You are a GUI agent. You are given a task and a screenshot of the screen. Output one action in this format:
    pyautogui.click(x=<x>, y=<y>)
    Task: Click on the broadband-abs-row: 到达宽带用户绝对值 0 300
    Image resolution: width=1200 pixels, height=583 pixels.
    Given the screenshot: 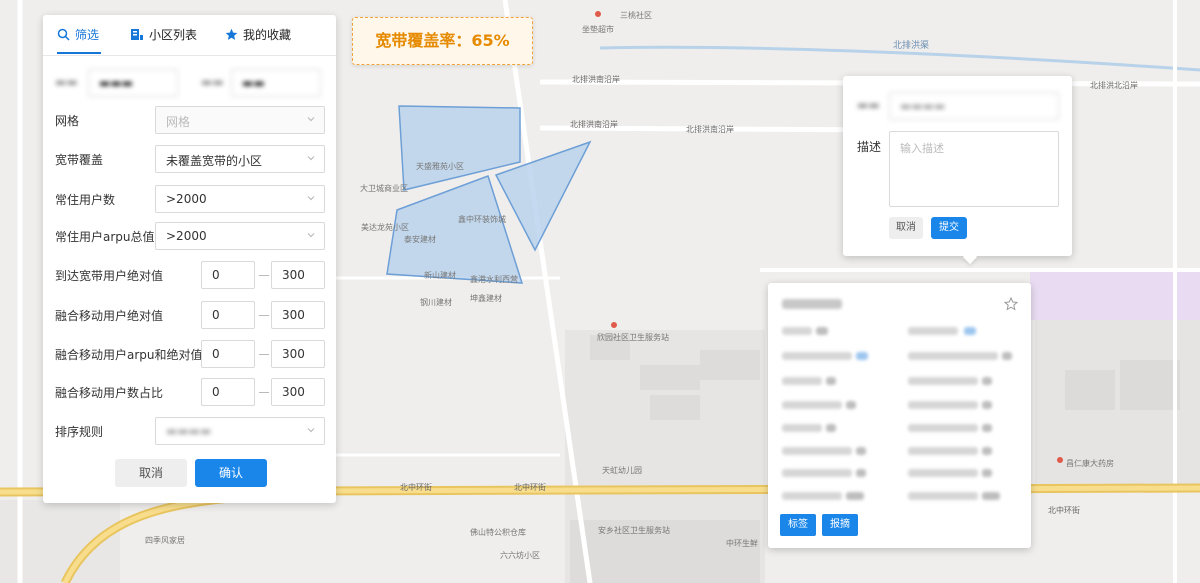 What is the action you would take?
    pyautogui.click(x=190, y=275)
    